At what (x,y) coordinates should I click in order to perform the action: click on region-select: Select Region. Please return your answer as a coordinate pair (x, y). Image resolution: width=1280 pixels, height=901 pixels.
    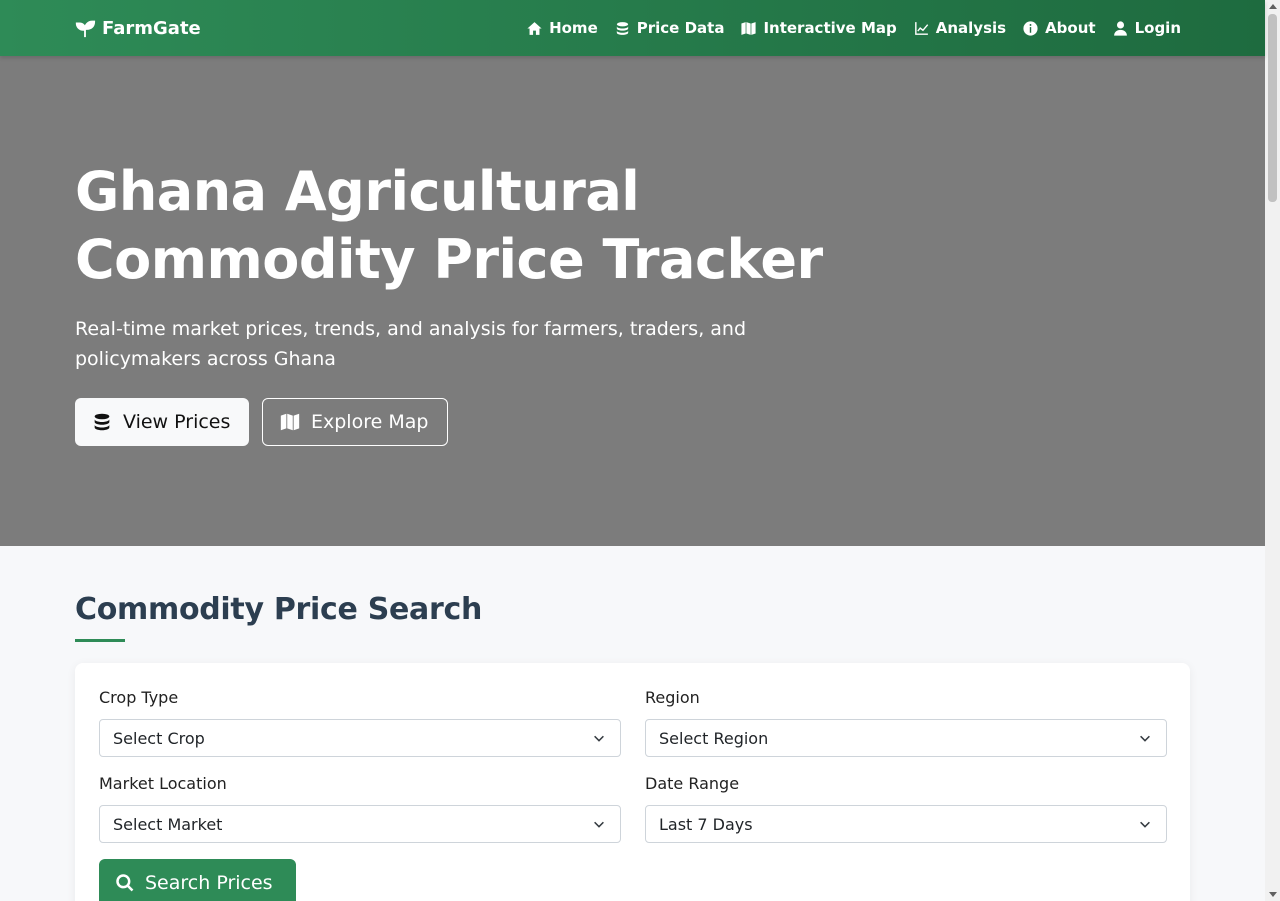
    Looking at the image, I should click on (906, 738).